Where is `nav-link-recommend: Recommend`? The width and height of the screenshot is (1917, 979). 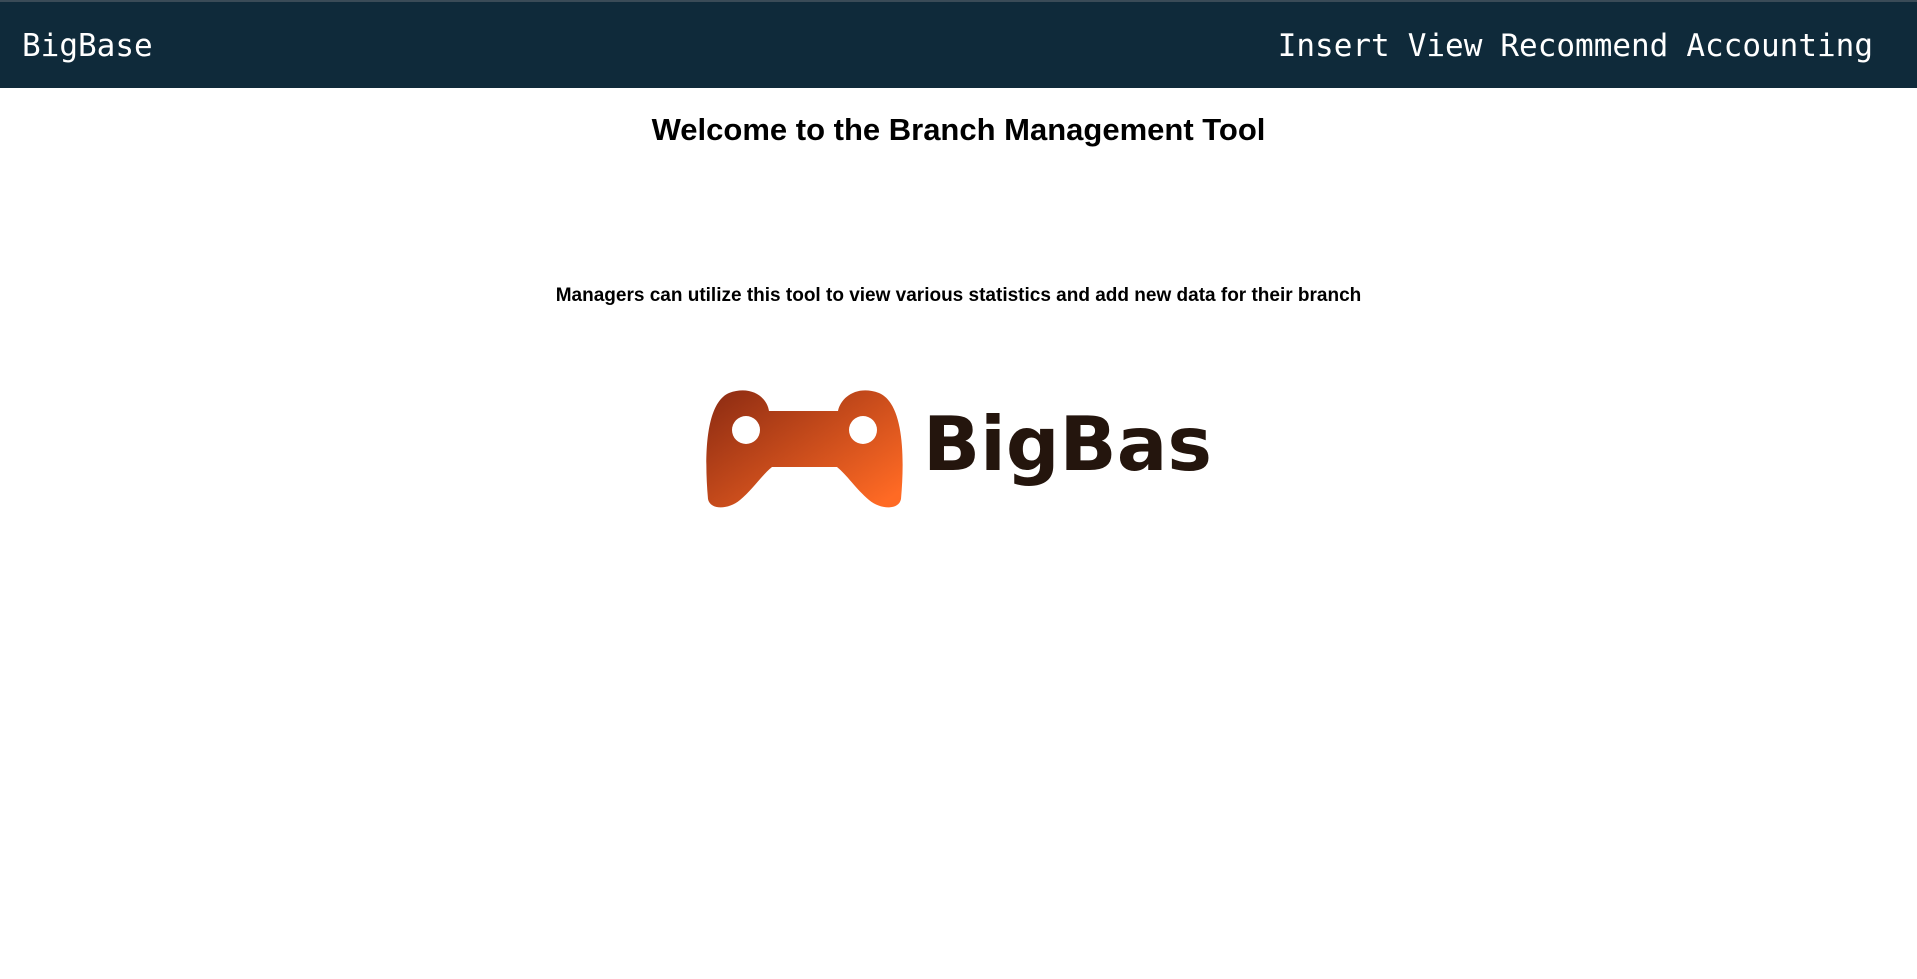
nav-link-recommend: Recommend is located at coordinates (1584, 46).